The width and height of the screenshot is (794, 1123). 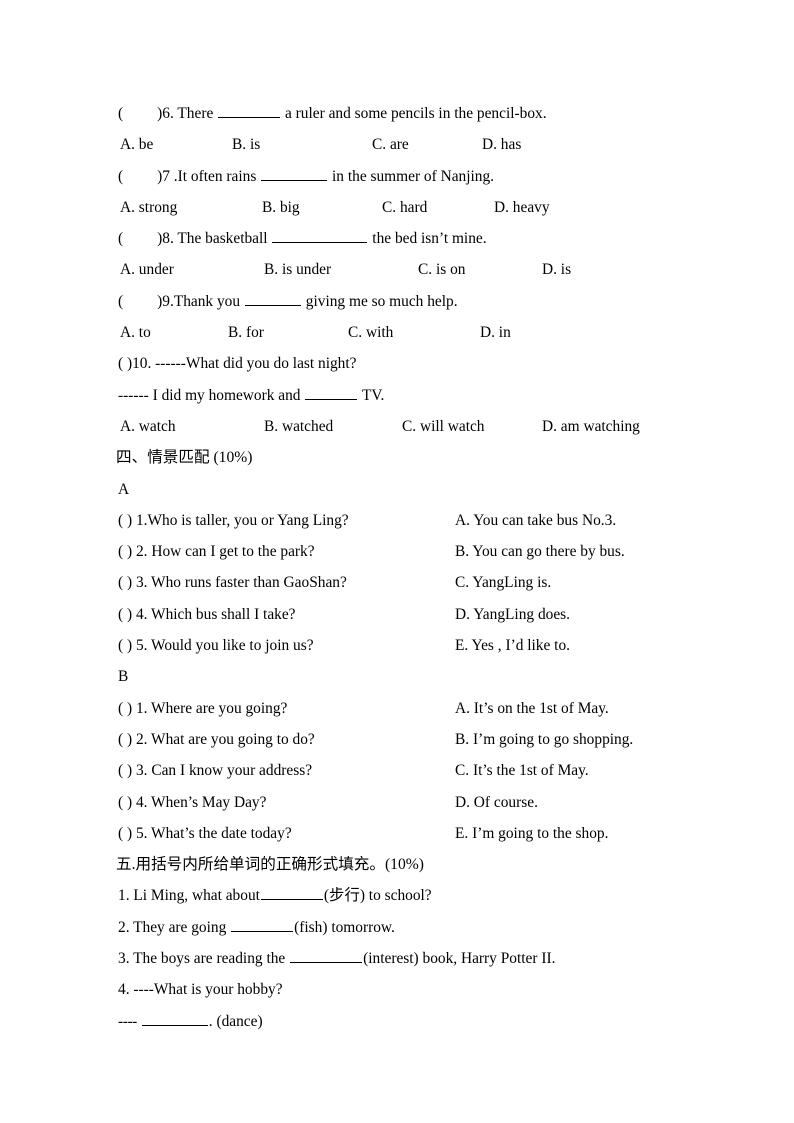 I want to click on group-a-answer-c: C. YangLing is., so click(x=503, y=582).